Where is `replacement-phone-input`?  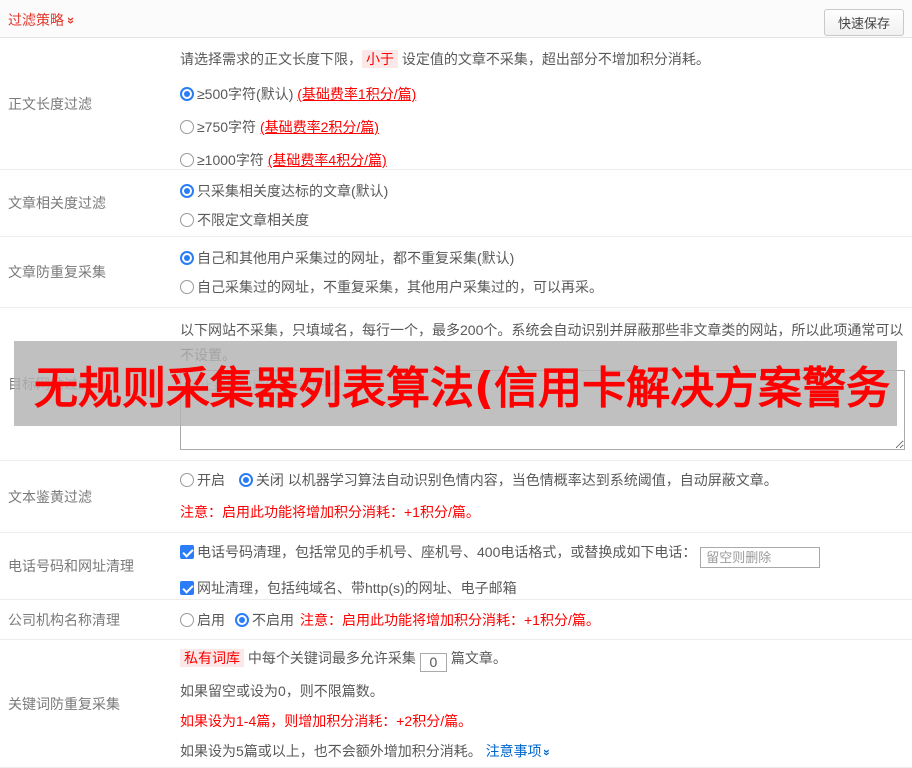 replacement-phone-input is located at coordinates (760, 557).